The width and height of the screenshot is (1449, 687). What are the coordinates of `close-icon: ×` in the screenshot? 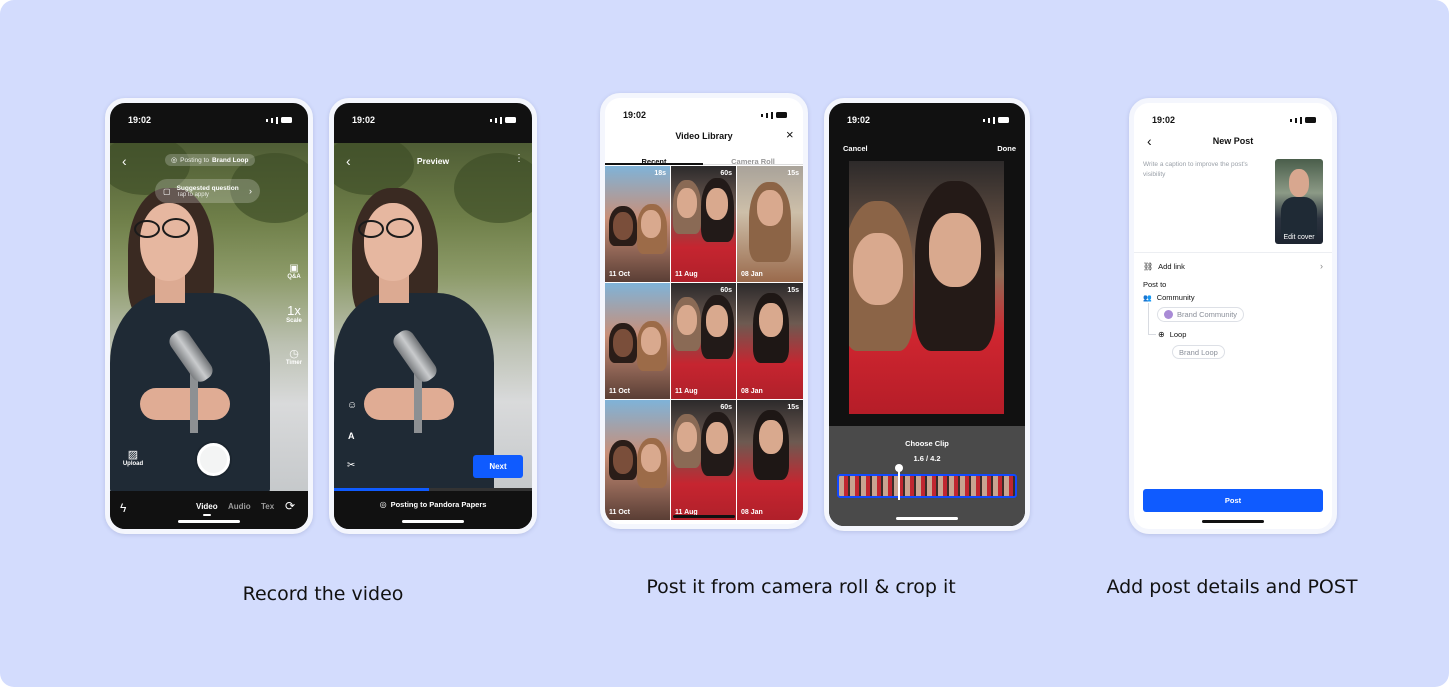 It's located at (790, 134).